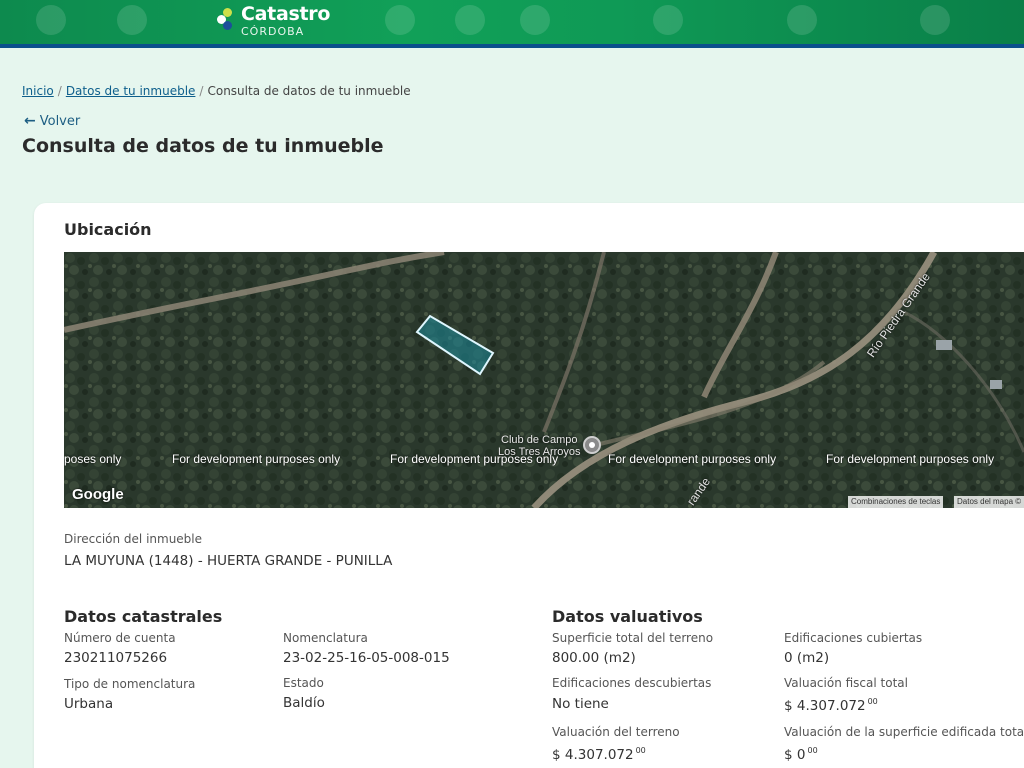  I want to click on direccion-label: Dirección del inmueble, so click(133, 539).